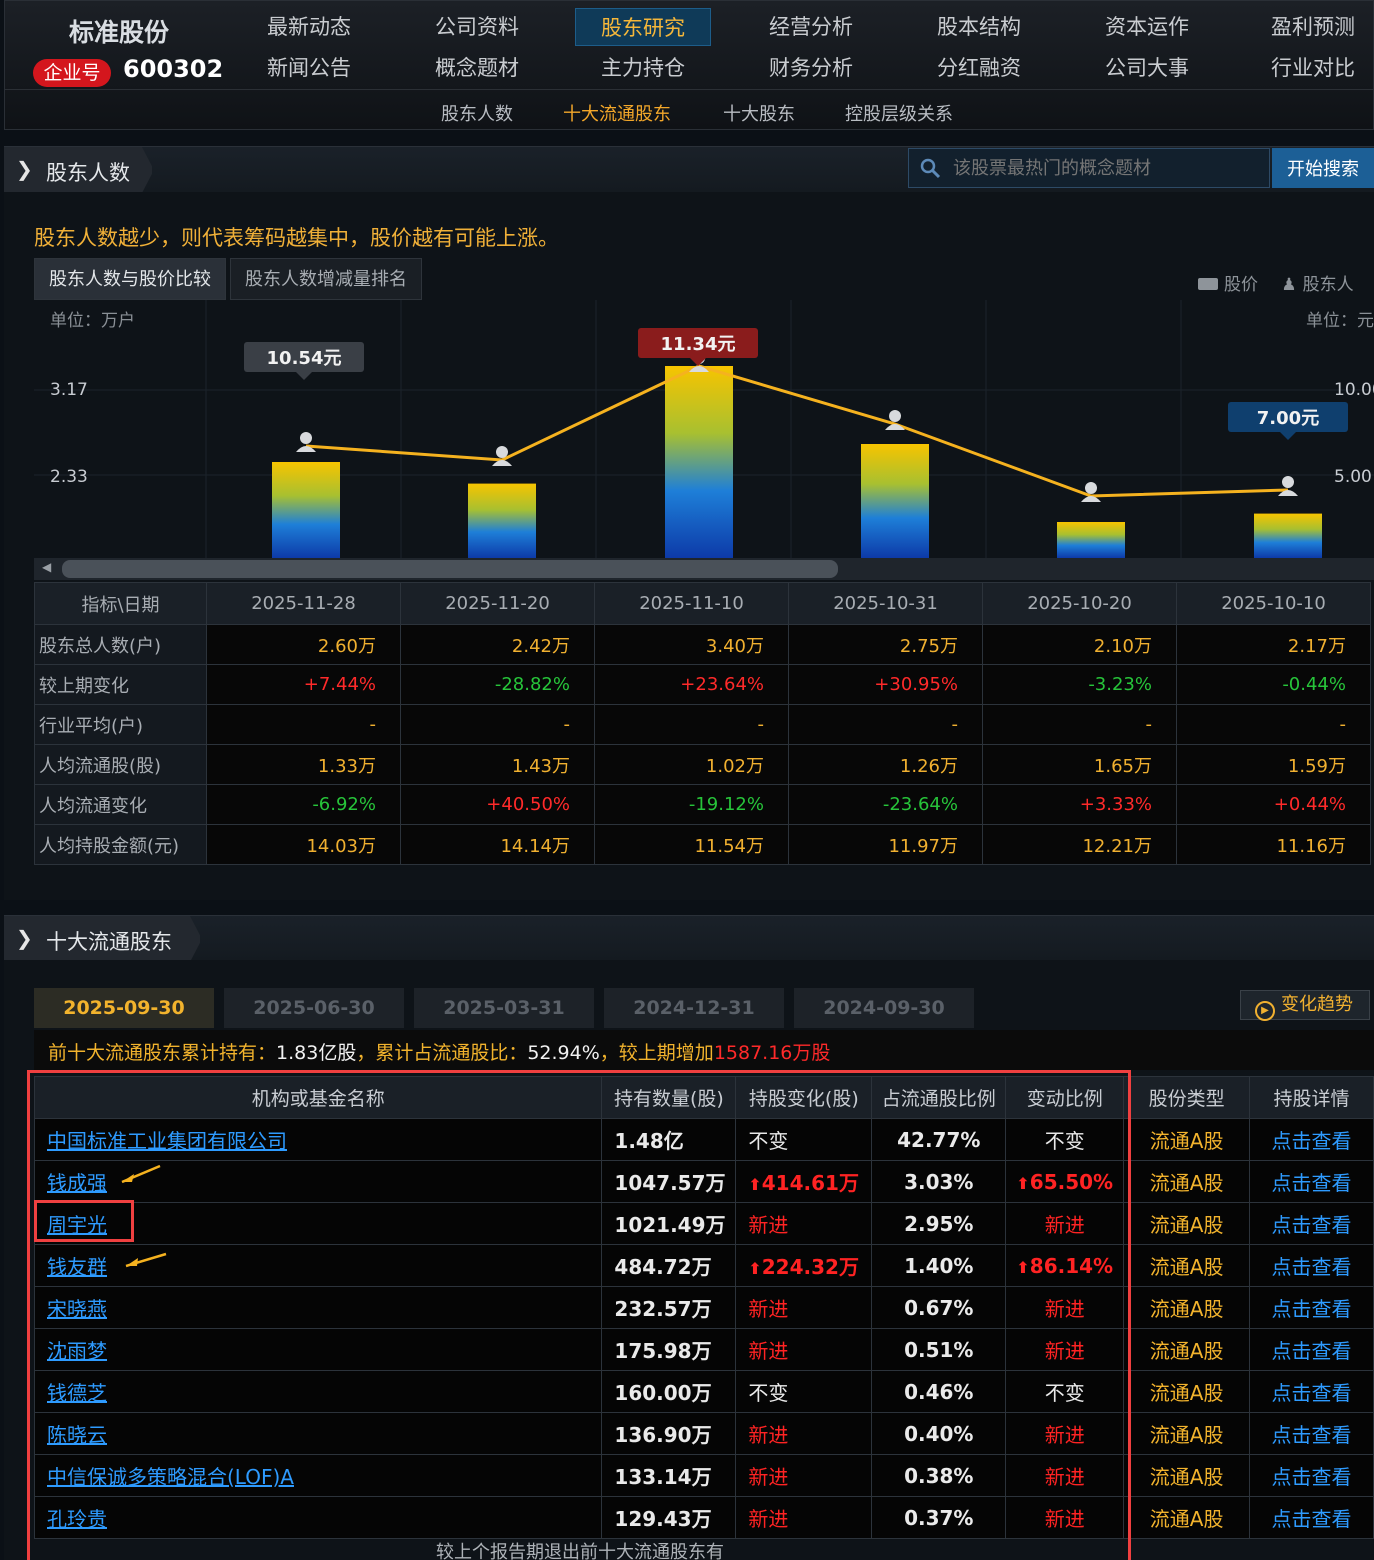 The width and height of the screenshot is (1374, 1560). What do you see at coordinates (1147, 27) in the screenshot?
I see `nav-item: 资本运作` at bounding box center [1147, 27].